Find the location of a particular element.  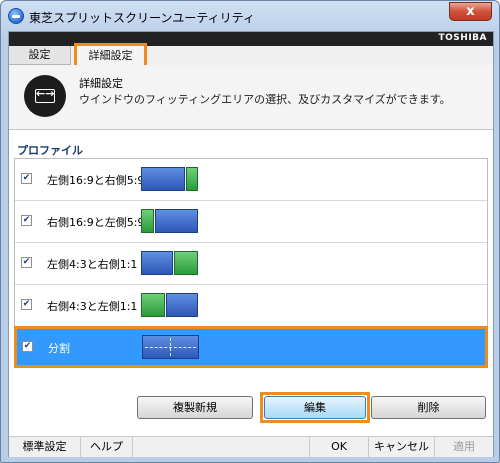

title-bar: 東芝スプリットスクリーンユーティリティ x is located at coordinates (250, 16).